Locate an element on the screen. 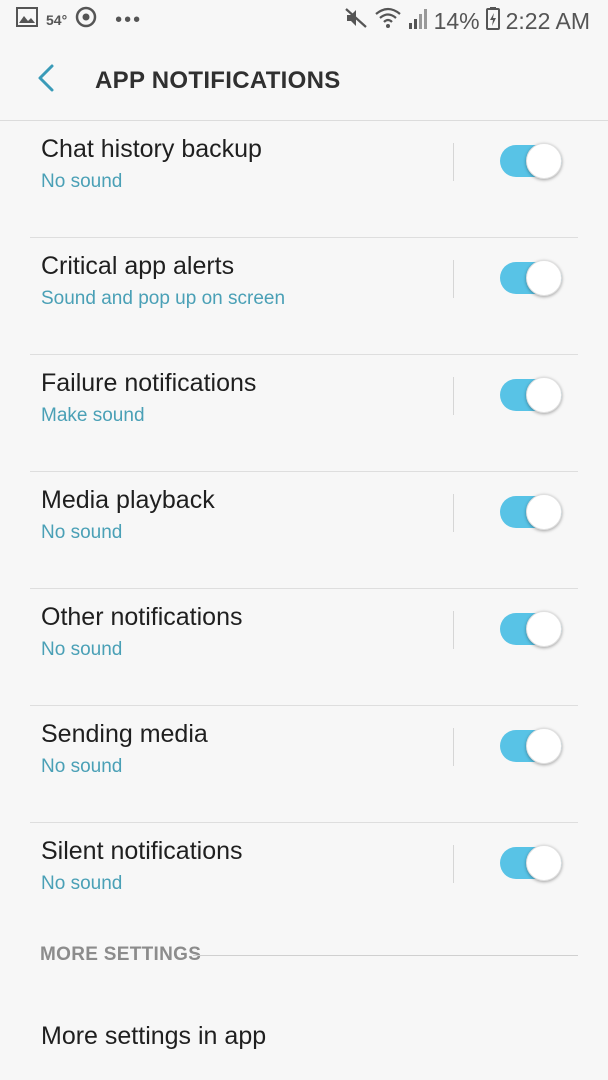 The width and height of the screenshot is (608, 1080). notification-row-sending-media: Sending media No sound is located at coordinates (304, 764).